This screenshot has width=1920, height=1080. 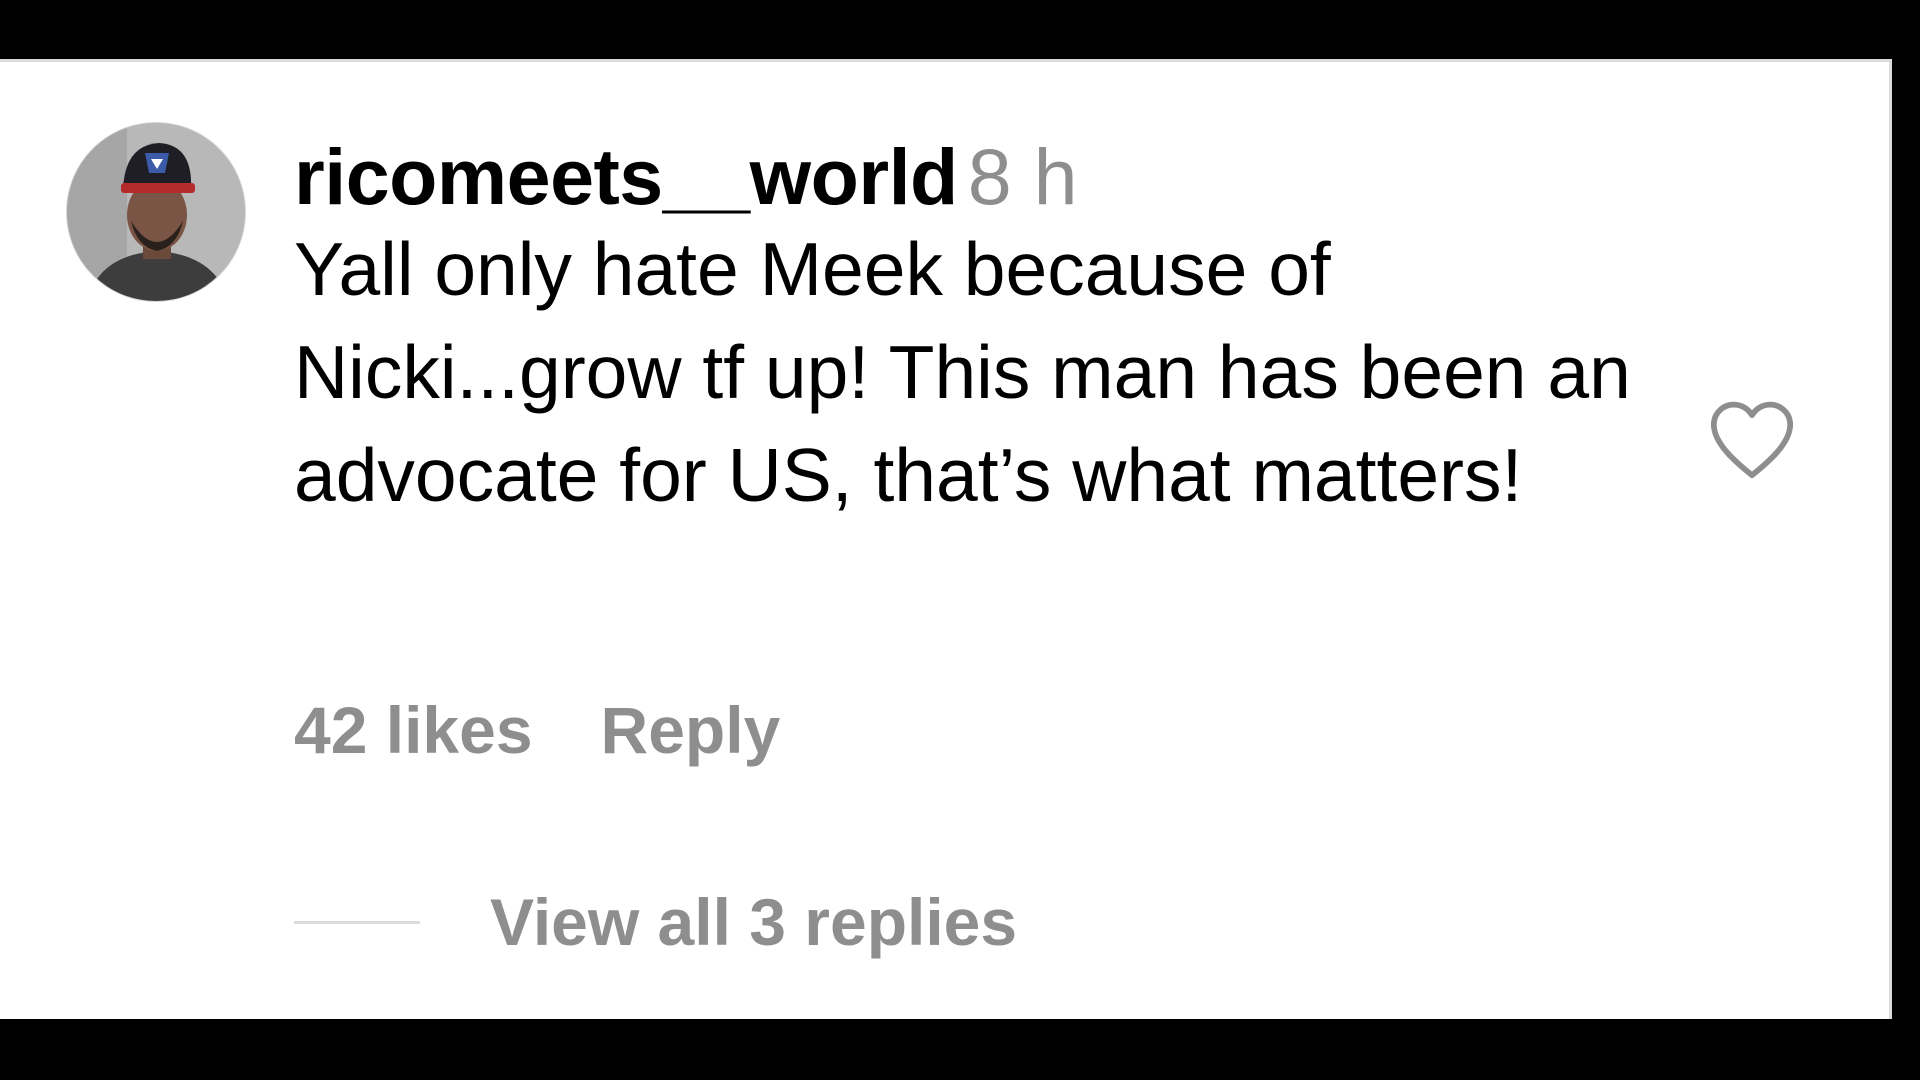 I want to click on like-count: 42 likes, so click(x=413, y=730).